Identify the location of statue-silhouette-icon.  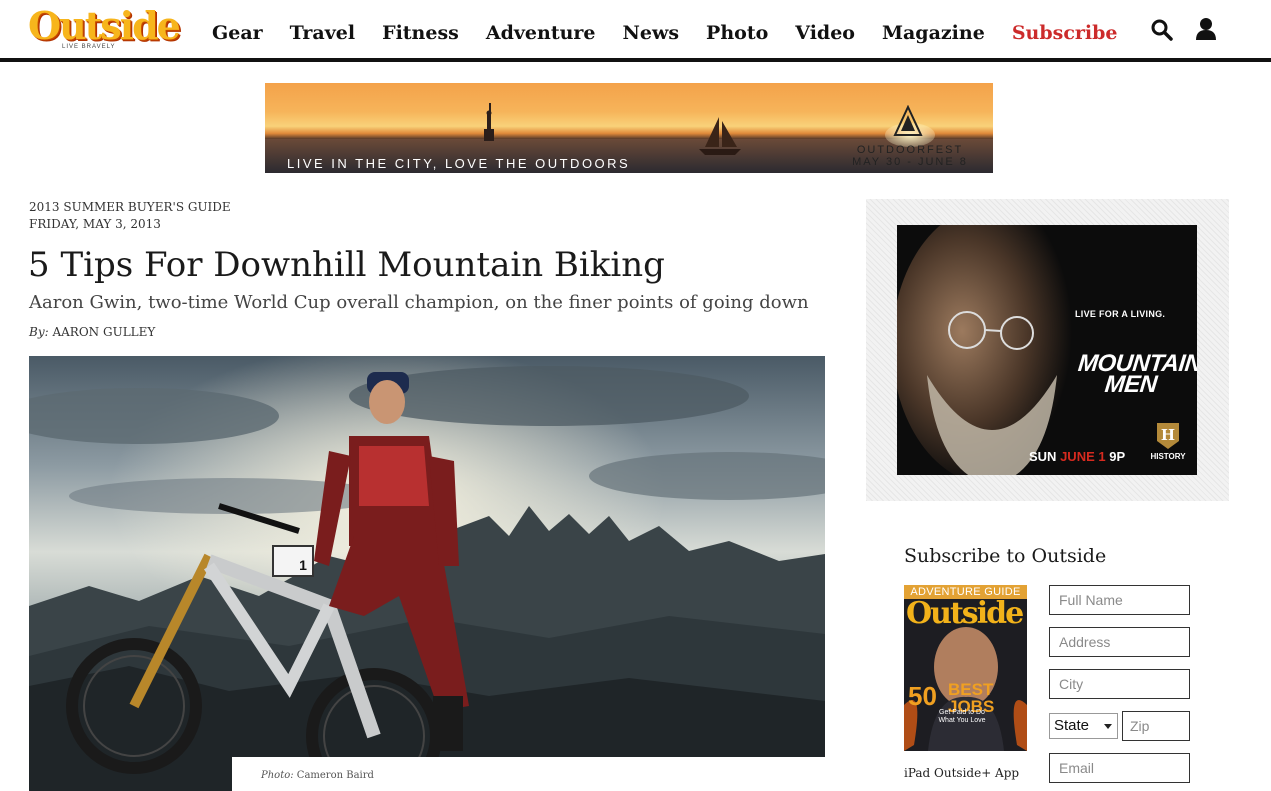
(489, 122).